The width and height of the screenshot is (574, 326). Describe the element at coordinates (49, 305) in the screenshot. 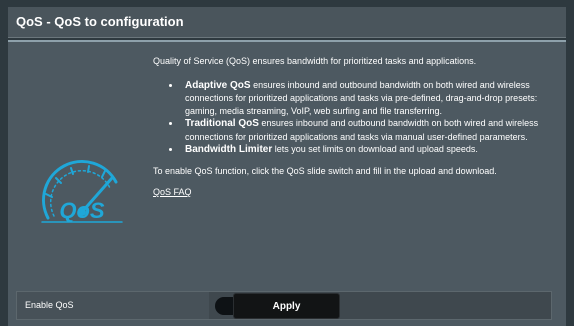

I see `enable-qos-label: Enable QoS` at that location.